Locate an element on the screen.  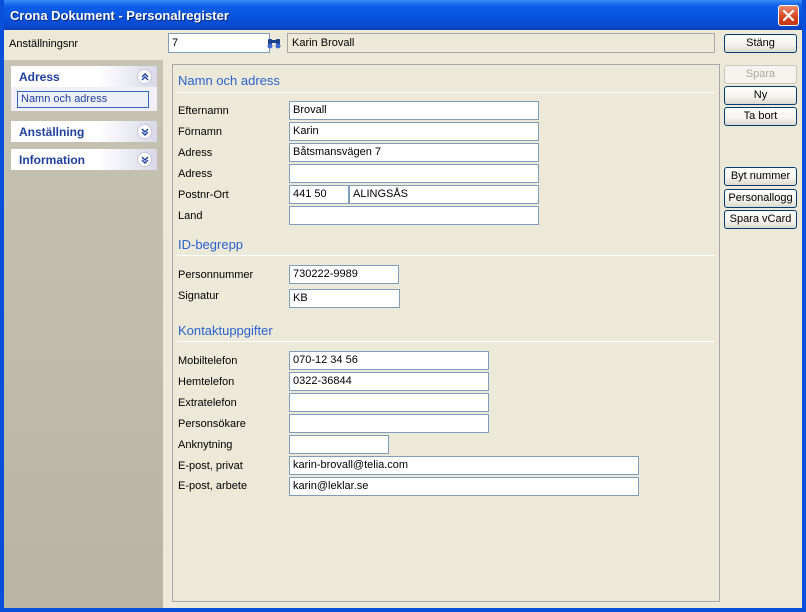
sidebar-group-information: Information is located at coordinates (84, 159).